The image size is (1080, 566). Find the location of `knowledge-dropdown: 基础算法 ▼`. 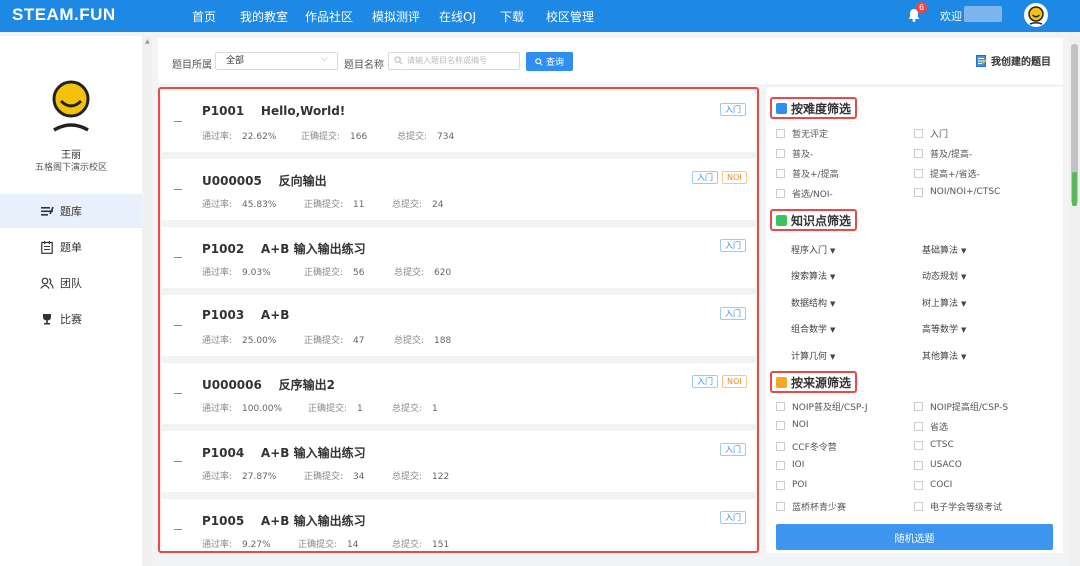

knowledge-dropdown: 基础算法 ▼ is located at coordinates (944, 249).